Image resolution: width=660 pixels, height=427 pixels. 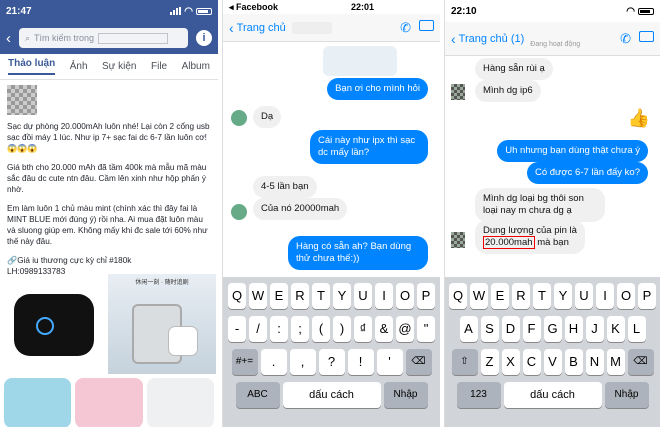 What do you see at coordinates (279, 329) in the screenshot?
I see `key: :` at bounding box center [279, 329].